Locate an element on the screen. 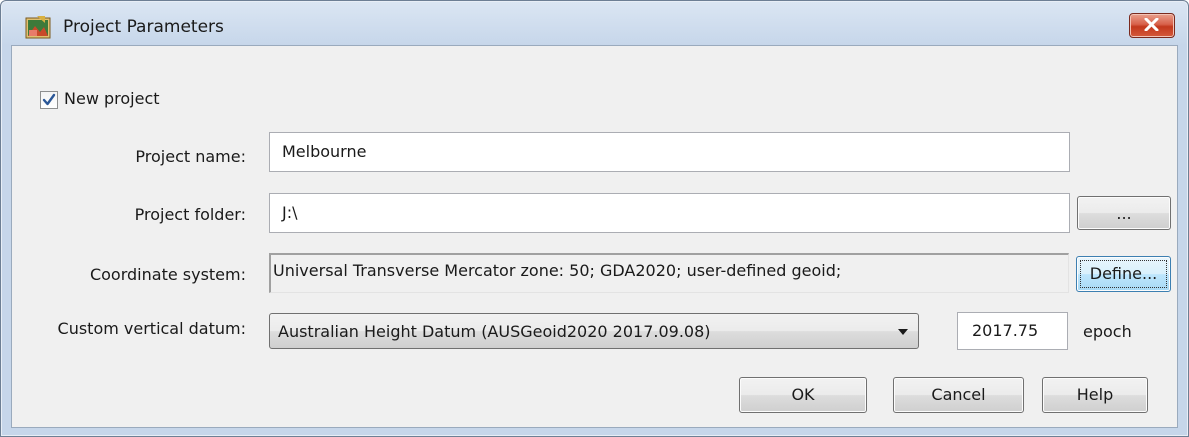  ok-button: OK is located at coordinates (803, 395).